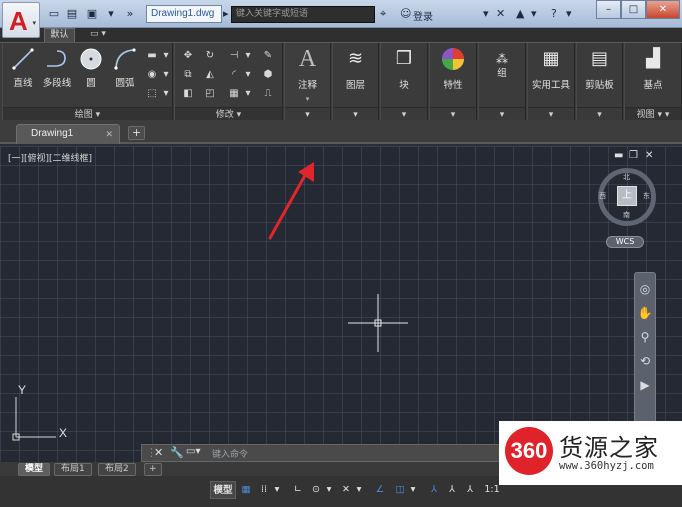 This screenshot has height=507, width=682. Describe the element at coordinates (626, 177) in the screenshot. I see `viewcube-north: 北` at that location.